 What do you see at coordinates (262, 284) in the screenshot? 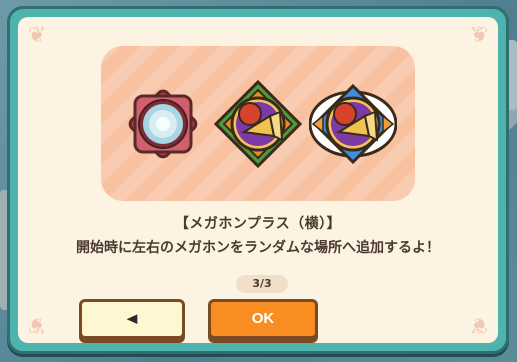
I see `page-indicator: 3/3` at bounding box center [262, 284].